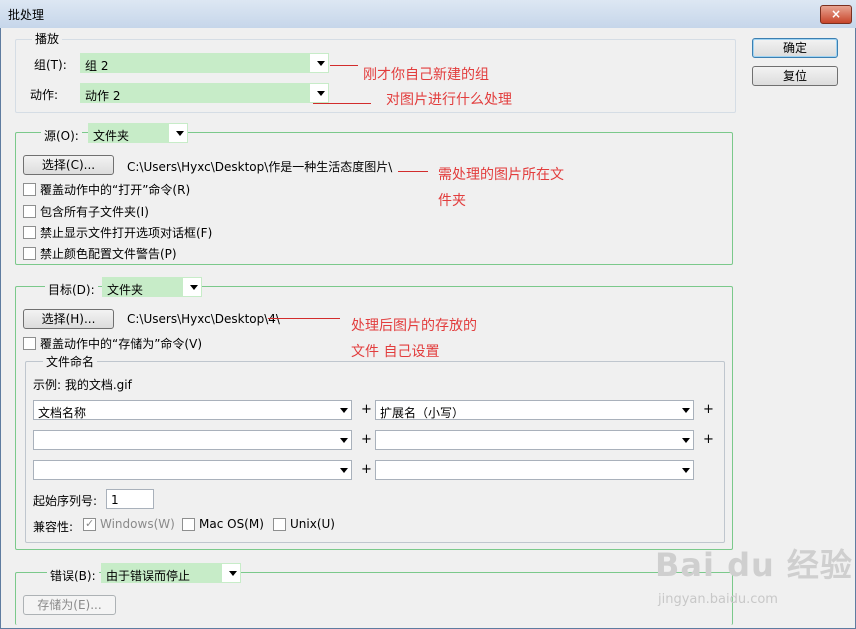 The image size is (856, 629). I want to click on compat-unix-checkbox: Unix(U), so click(304, 524).